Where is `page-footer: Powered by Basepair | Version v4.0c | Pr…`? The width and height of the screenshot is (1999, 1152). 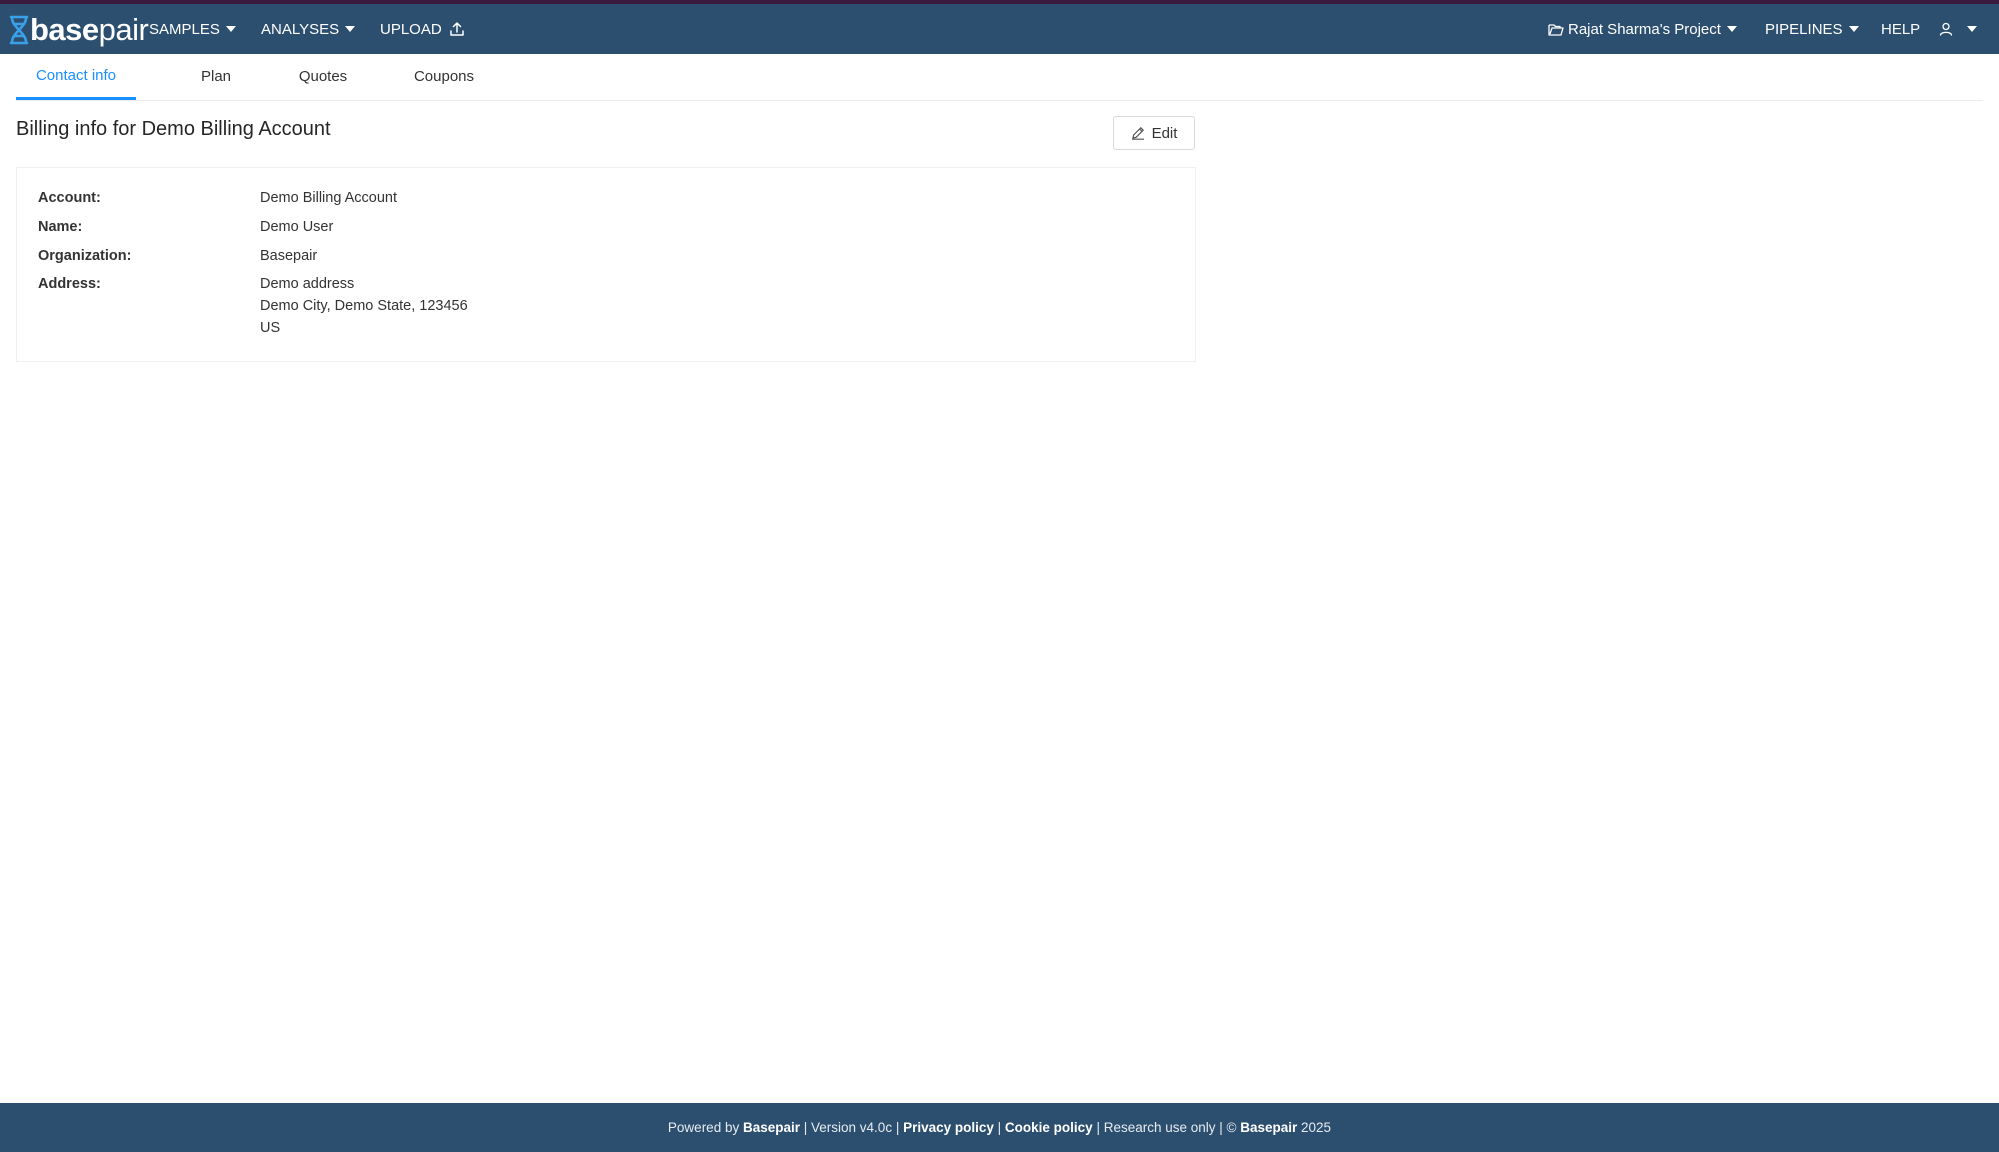 page-footer: Powered by Basepair | Version v4.0c | Pr… is located at coordinates (999, 1127).